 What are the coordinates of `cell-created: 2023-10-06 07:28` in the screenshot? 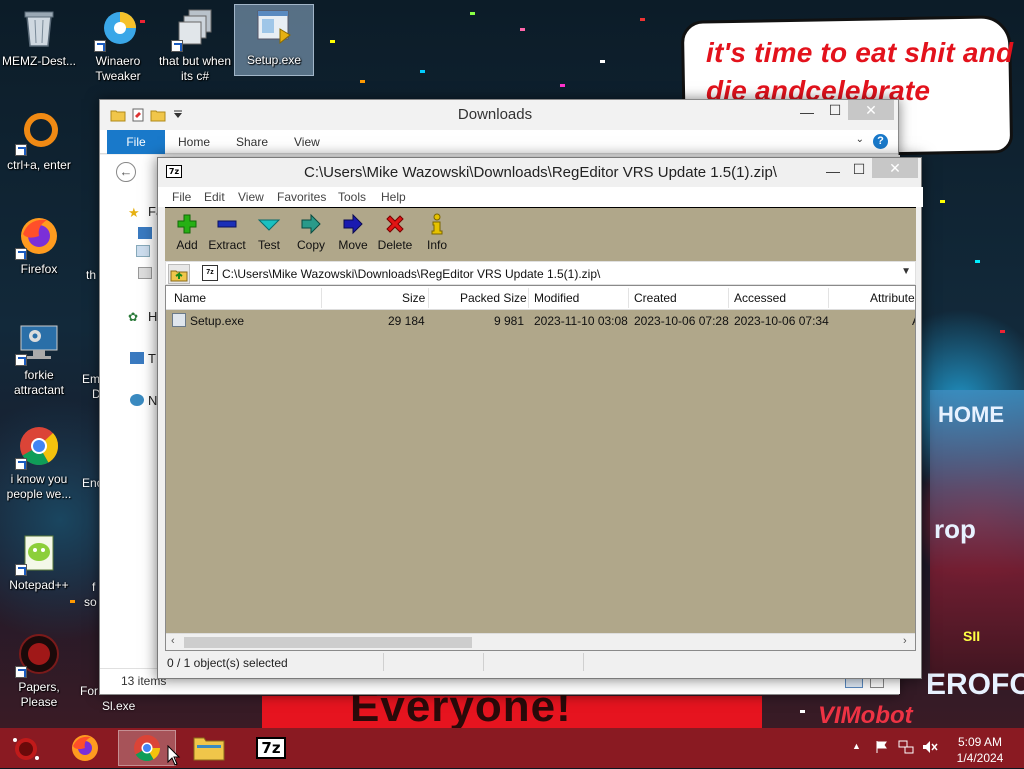 It's located at (681, 321).